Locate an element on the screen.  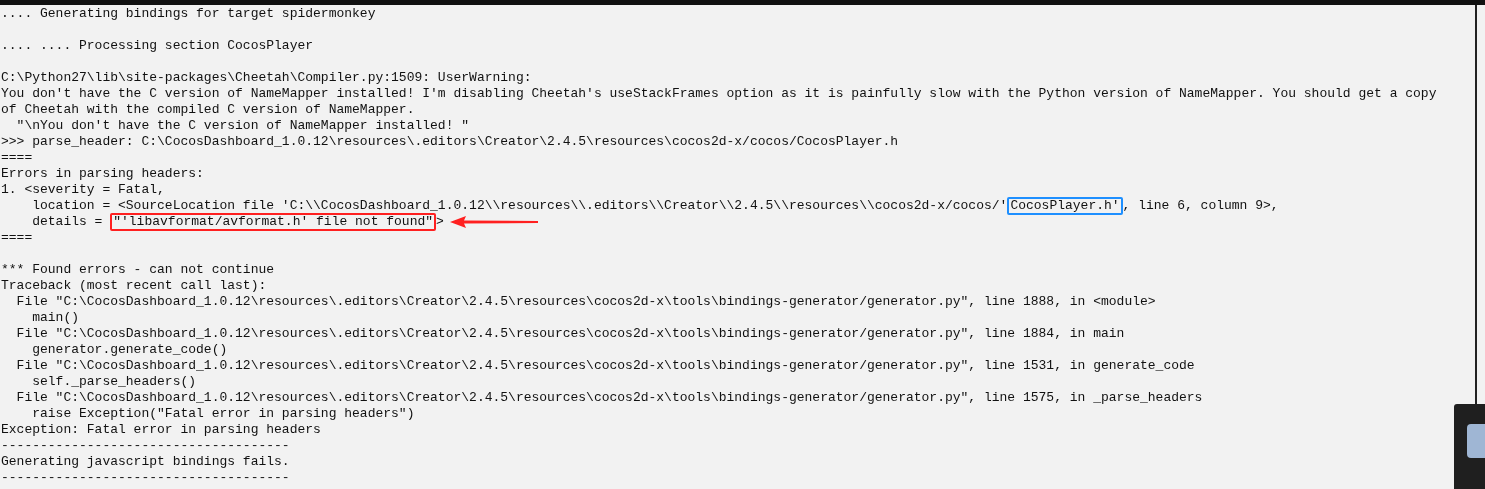
highlight-box: CocosPlayer.h' is located at coordinates (1065, 206).